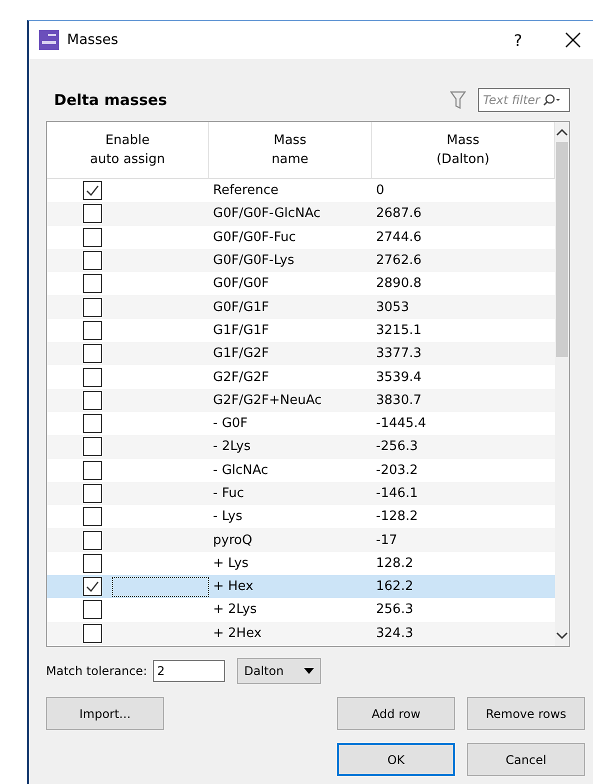 Image resolution: width=593 pixels, height=784 pixels. I want to click on table-cell-text: - GlcNAc, so click(241, 470).